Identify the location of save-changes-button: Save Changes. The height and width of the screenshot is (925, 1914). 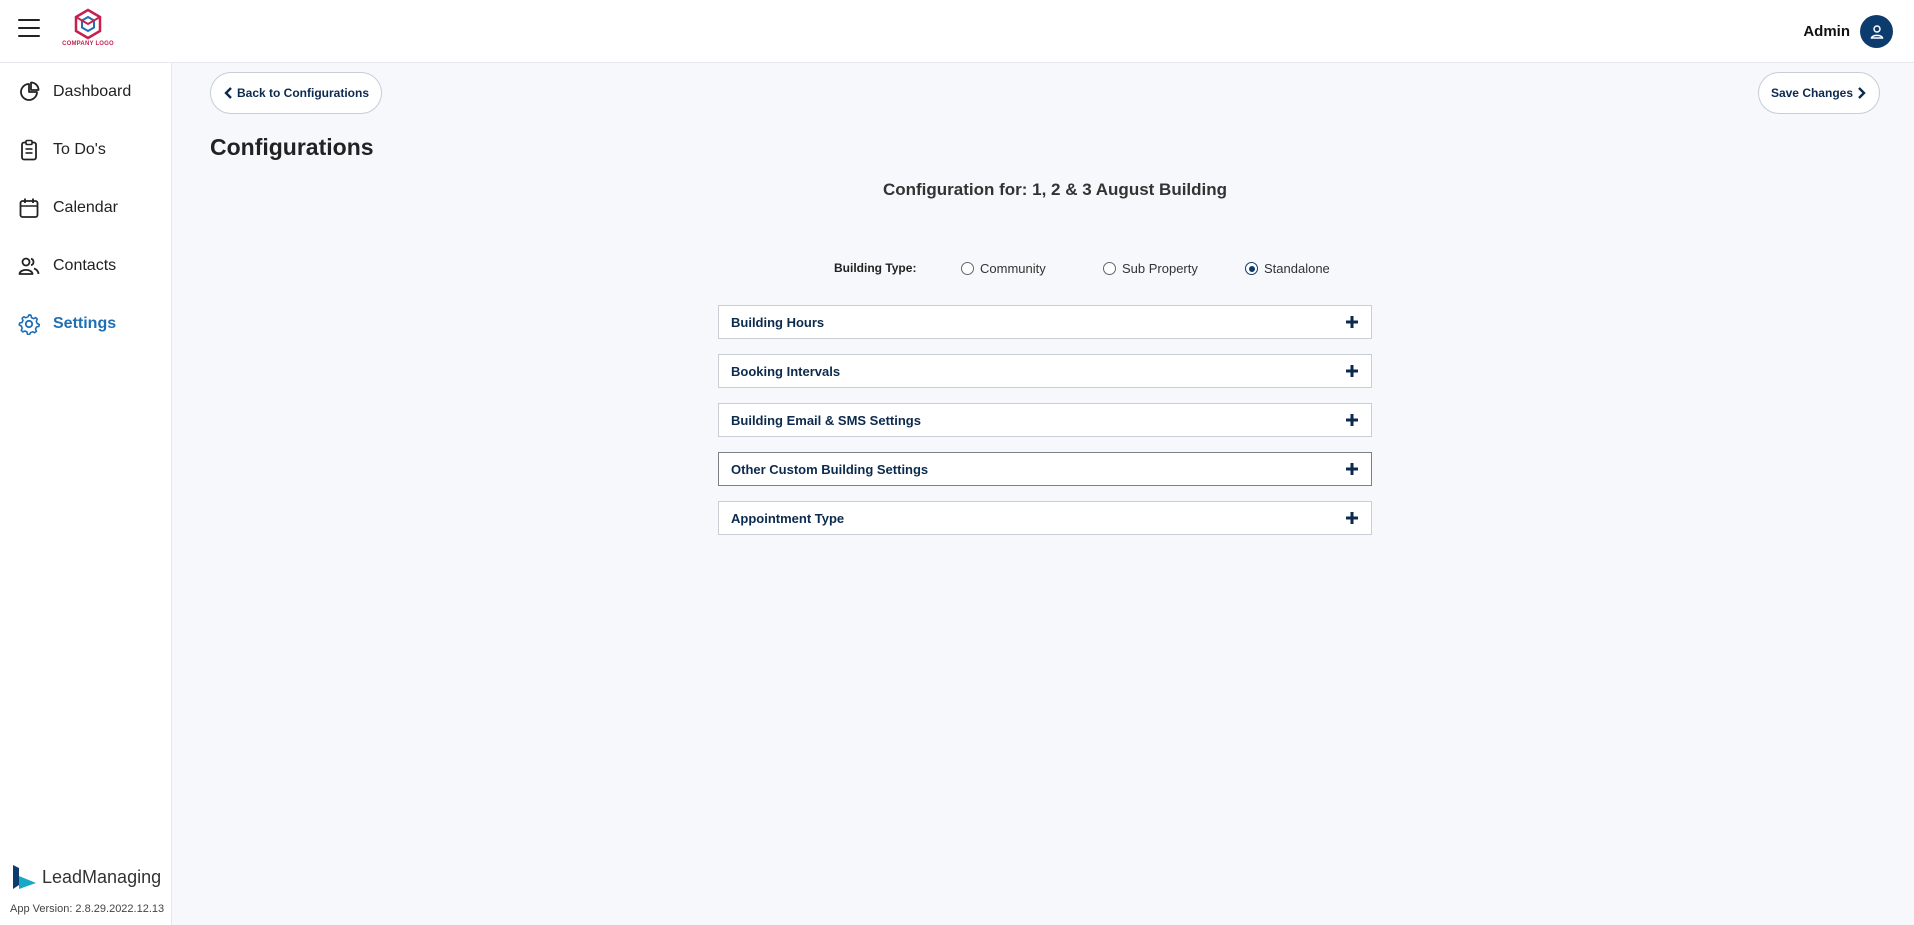
(1818, 93).